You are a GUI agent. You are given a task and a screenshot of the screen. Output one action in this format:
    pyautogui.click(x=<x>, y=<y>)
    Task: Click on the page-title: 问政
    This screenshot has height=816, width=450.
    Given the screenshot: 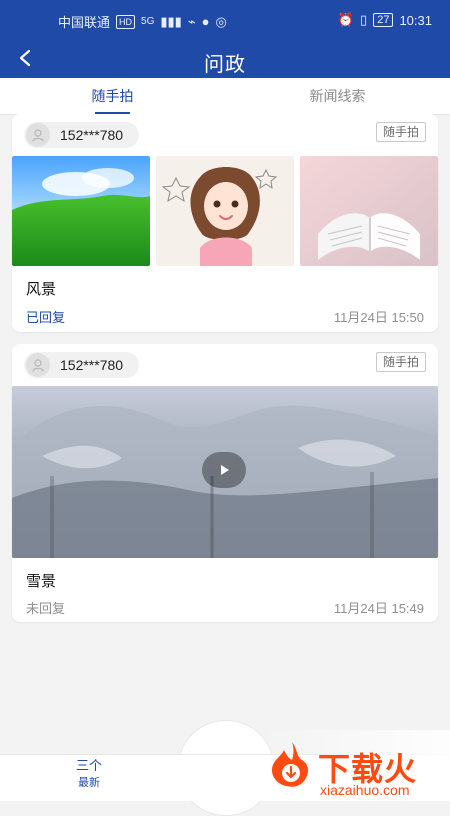 What is the action you would take?
    pyautogui.click(x=225, y=65)
    